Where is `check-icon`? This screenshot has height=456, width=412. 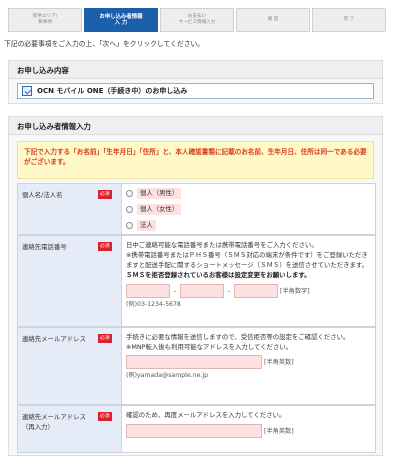
check-icon is located at coordinates (27, 91).